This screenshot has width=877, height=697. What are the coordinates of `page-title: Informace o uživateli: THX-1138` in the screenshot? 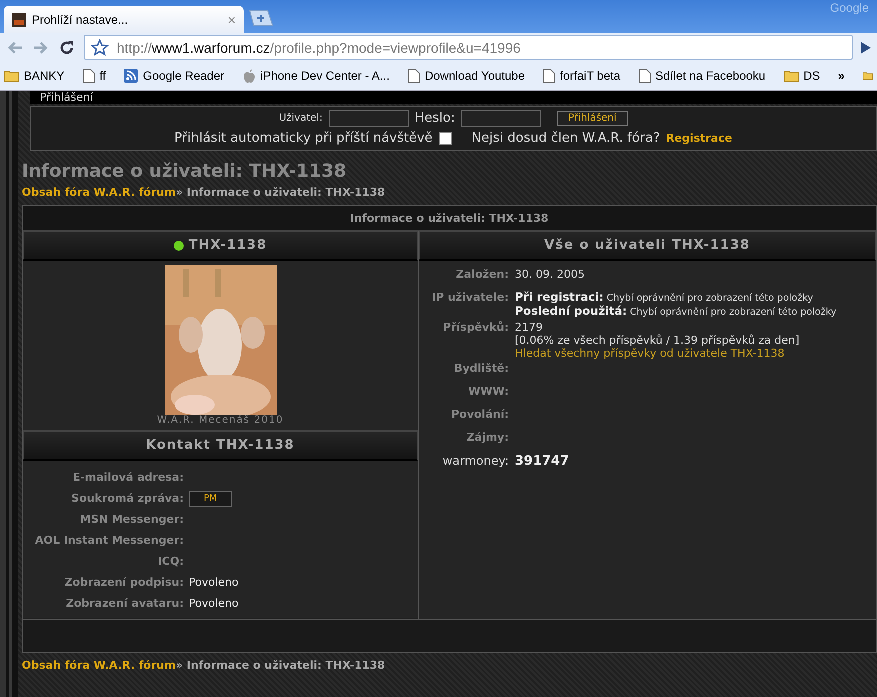 It's located at (185, 171).